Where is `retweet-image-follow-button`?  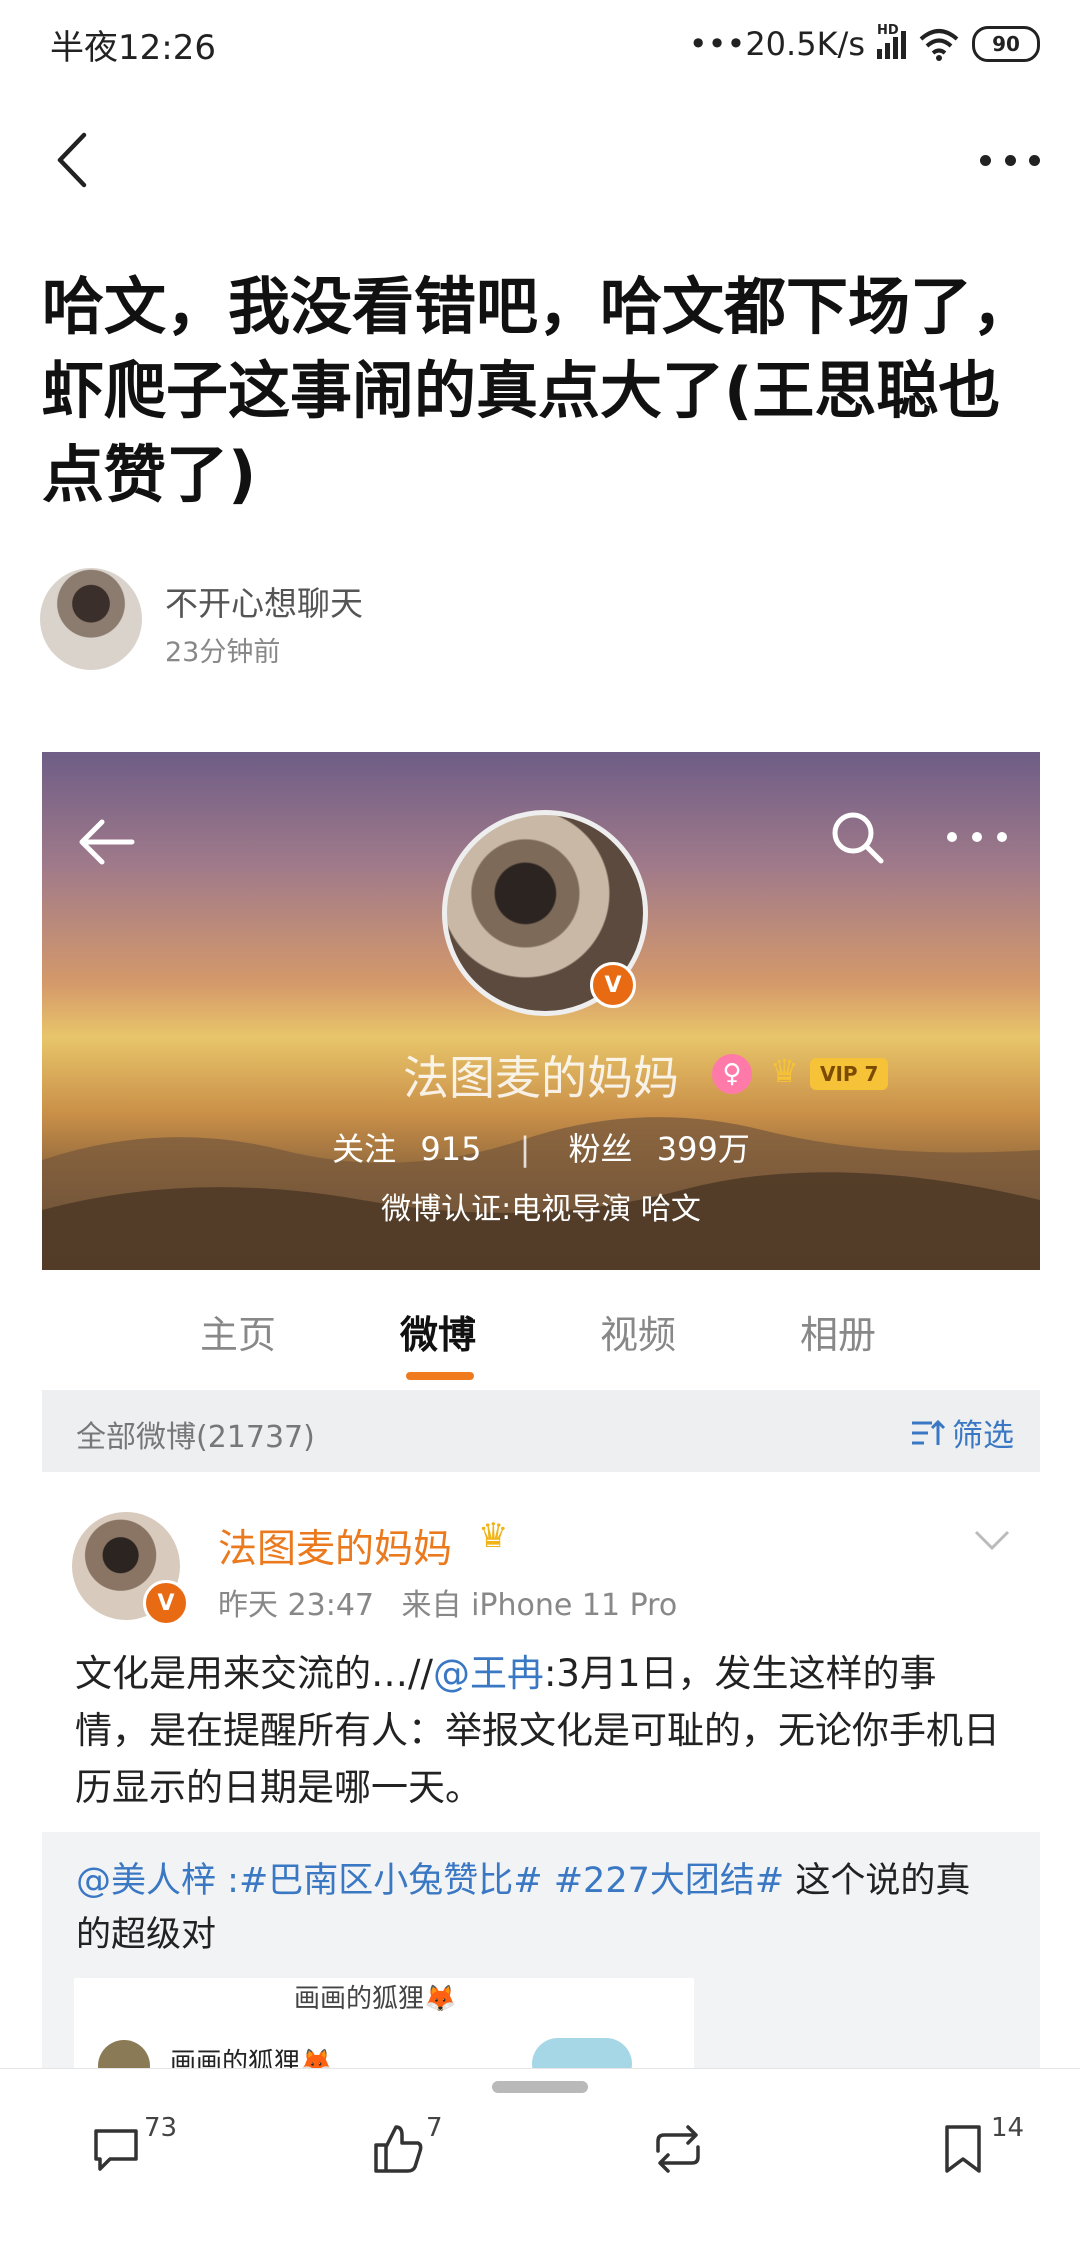 retweet-image-follow-button is located at coordinates (582, 2055).